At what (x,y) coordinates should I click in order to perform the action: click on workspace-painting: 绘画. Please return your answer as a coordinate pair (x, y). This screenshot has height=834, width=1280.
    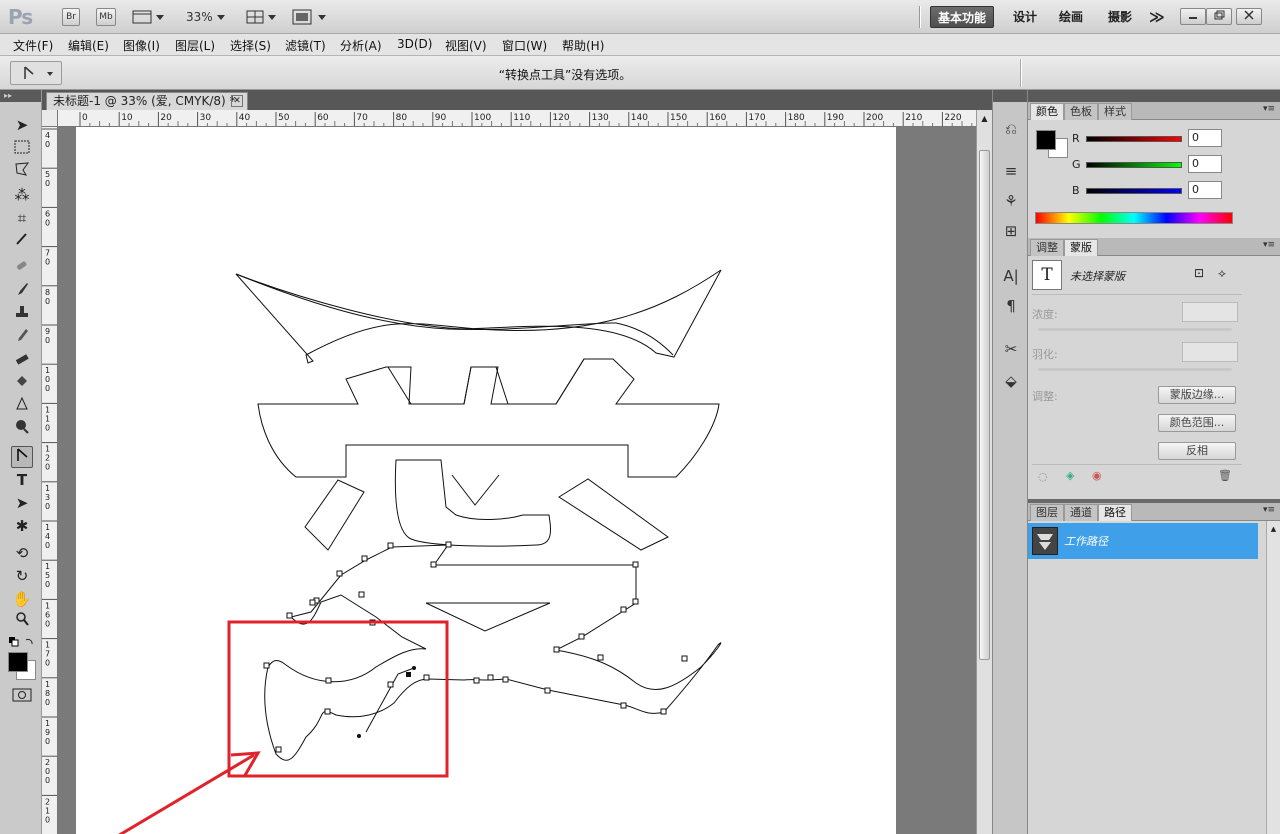
    Looking at the image, I should click on (1071, 17).